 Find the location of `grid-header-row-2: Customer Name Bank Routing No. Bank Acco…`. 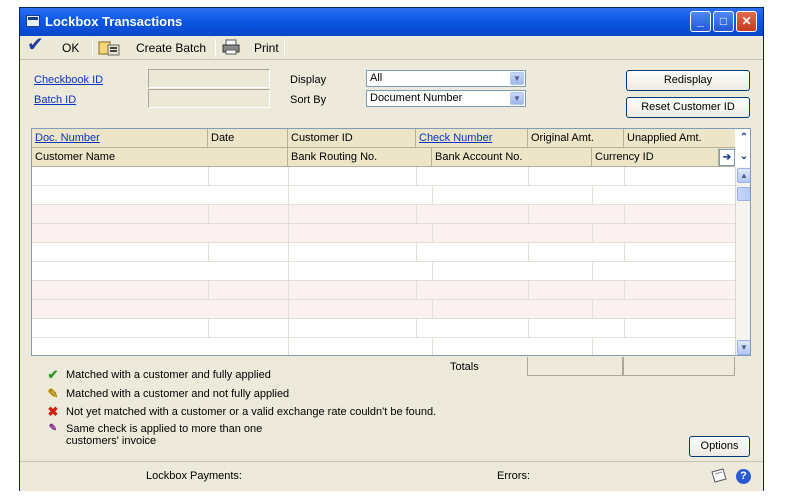

grid-header-row-2: Customer Name Bank Routing No. Bank Acco… is located at coordinates (383, 157).